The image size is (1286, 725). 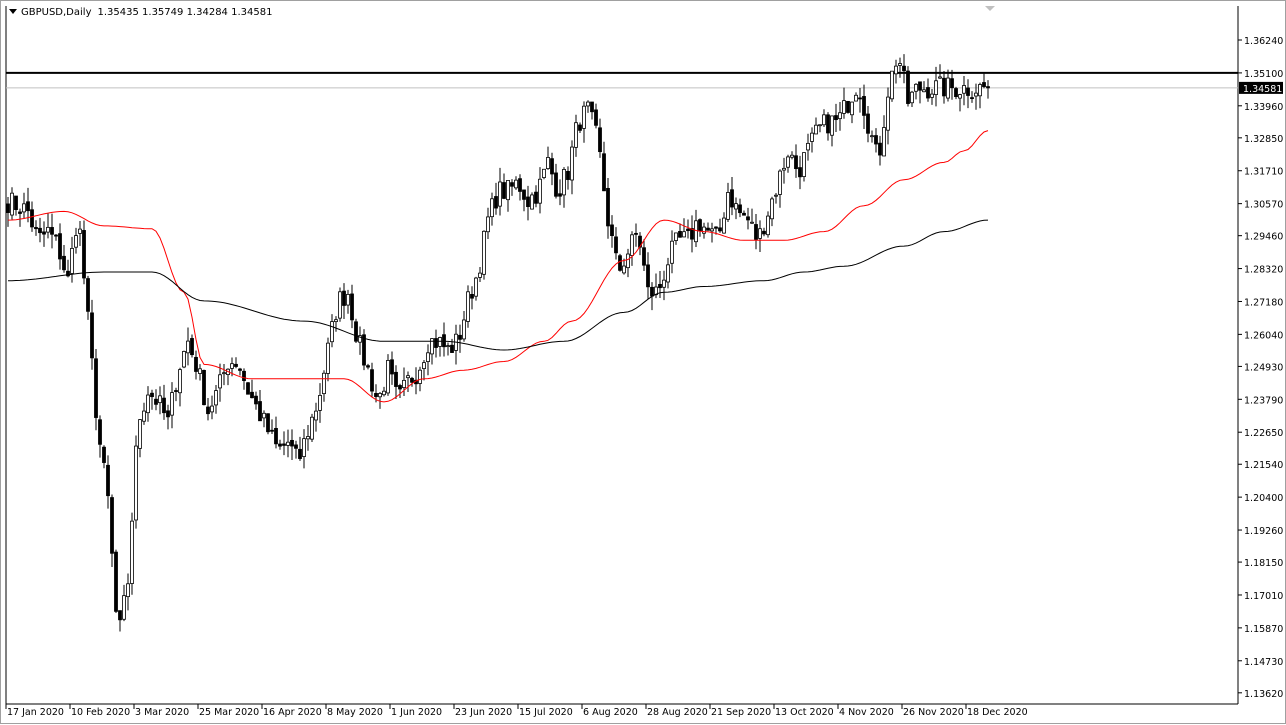 What do you see at coordinates (13, 11) in the screenshot?
I see `dropdown-triangle-icon` at bounding box center [13, 11].